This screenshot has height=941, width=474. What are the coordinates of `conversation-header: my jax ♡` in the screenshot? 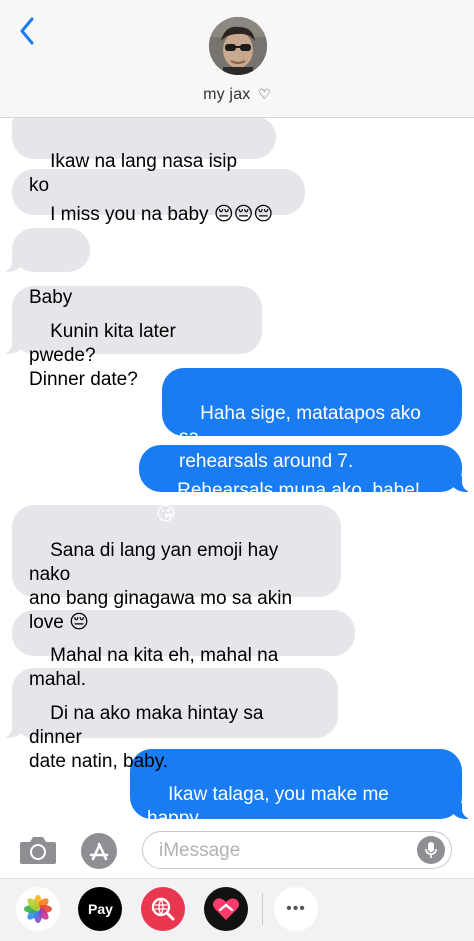 It's located at (237, 59).